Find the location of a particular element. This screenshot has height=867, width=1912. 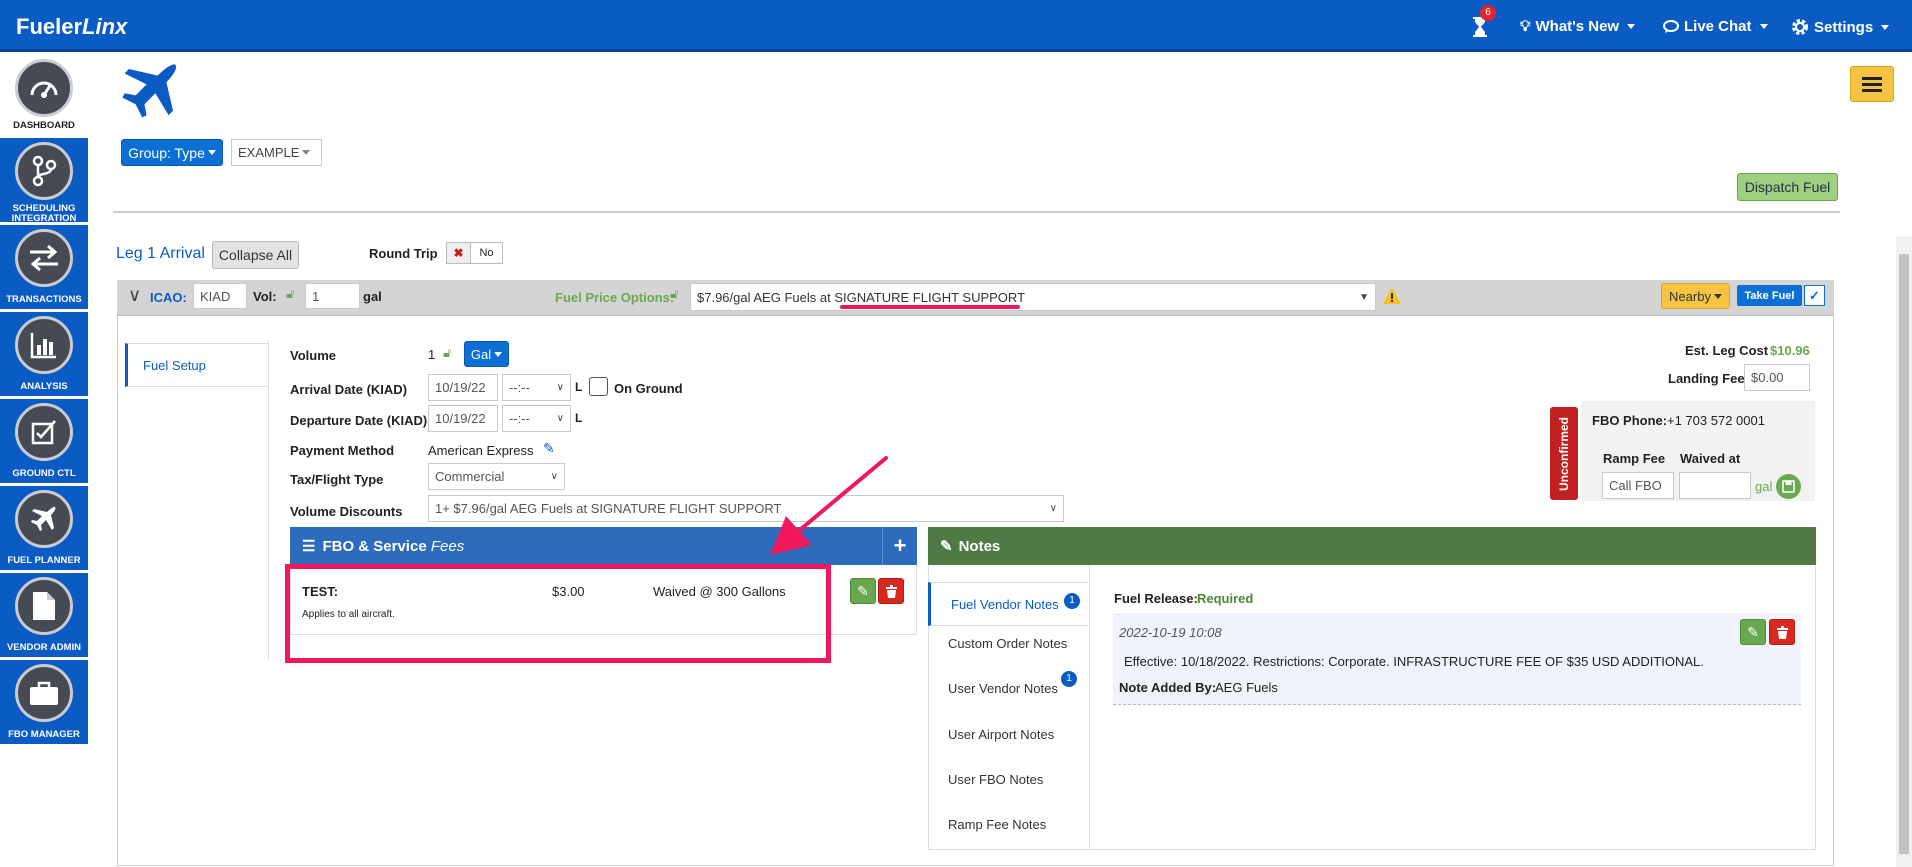

nearby-dropdown: Nearby is located at coordinates (1695, 296).